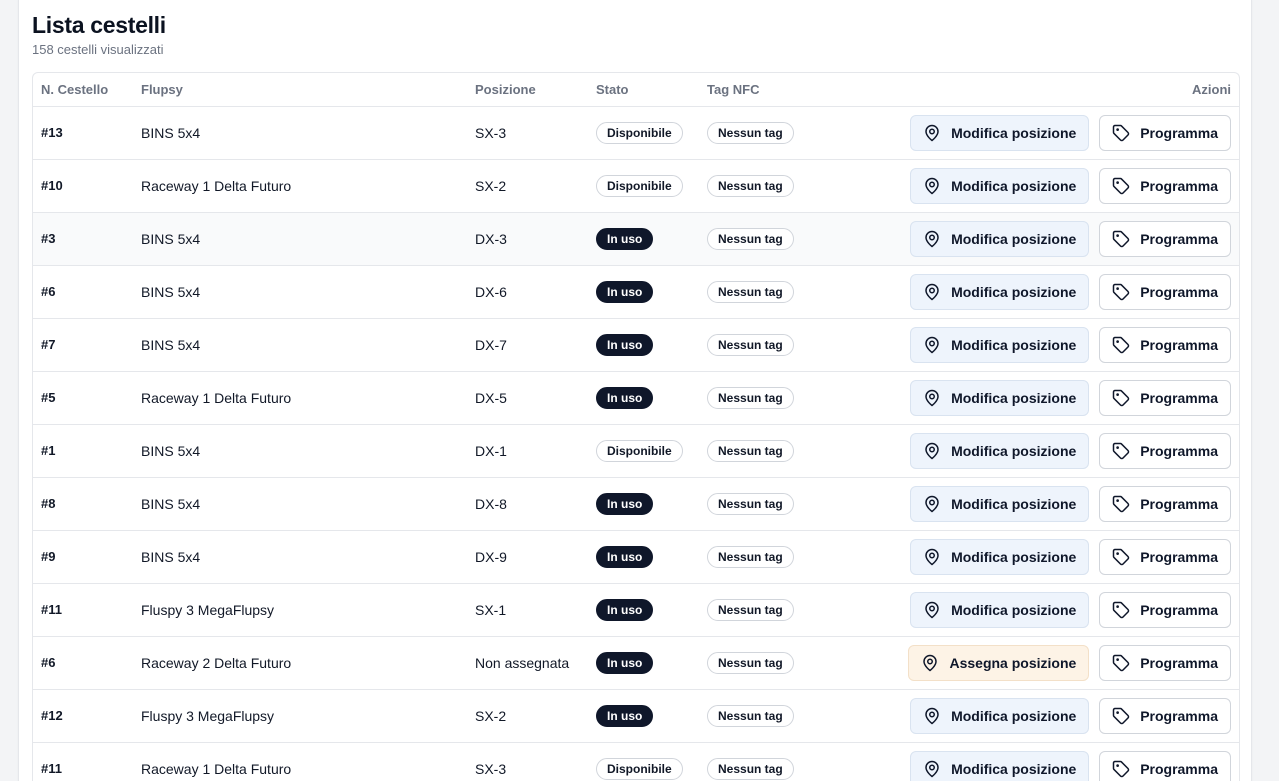  Describe the element at coordinates (48, 291) in the screenshot. I see `basket-number: #6` at that location.